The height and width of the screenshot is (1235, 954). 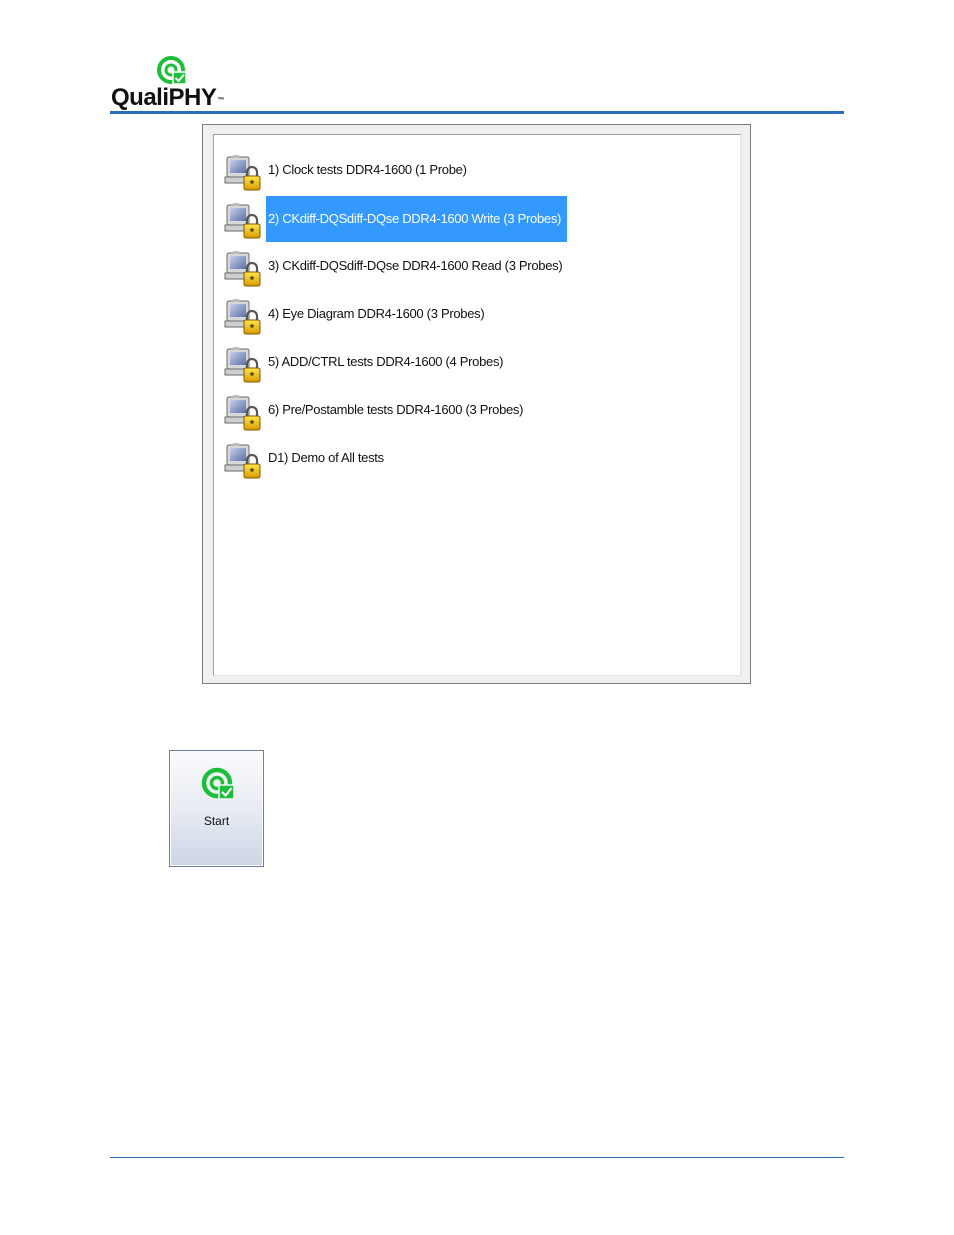 I want to click on qualiphy-start-icon, so click(x=218, y=783).